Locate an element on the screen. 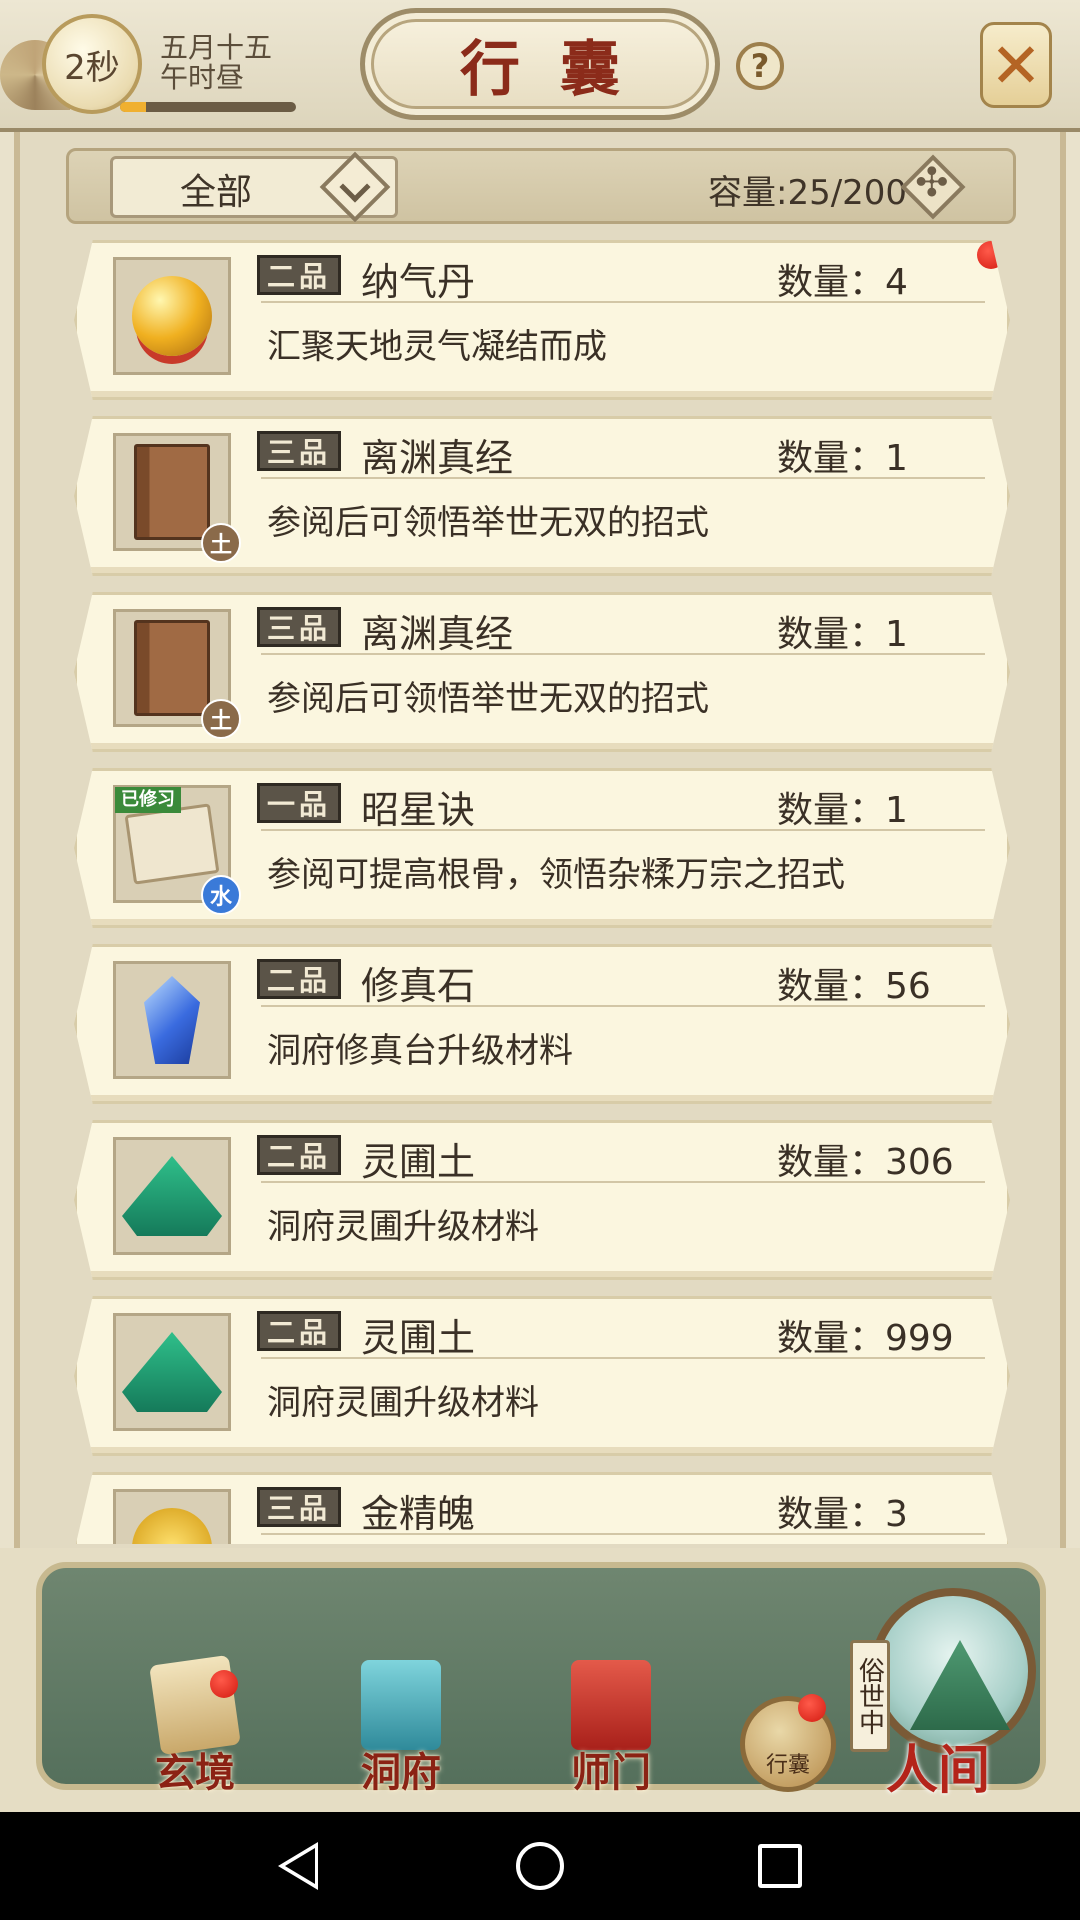  list-item: 二品 修真石 数量：56 洞府修真台升级材料 is located at coordinates (542, 1024).